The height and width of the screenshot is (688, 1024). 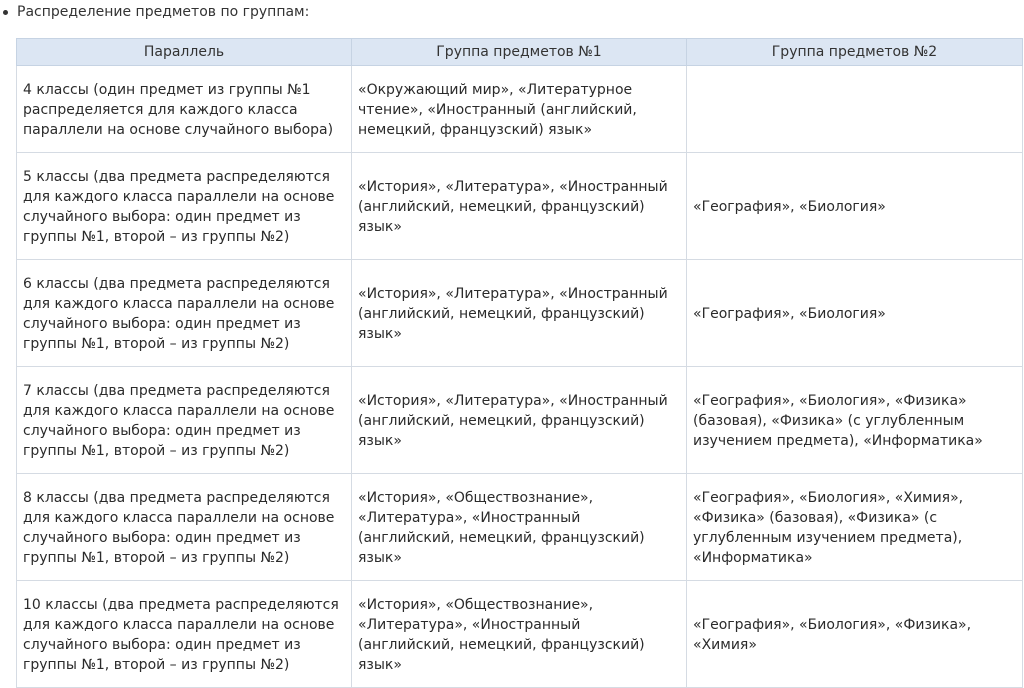 What do you see at coordinates (163, 12) in the screenshot?
I see `intro-text: Распределение предметов по группам:` at bounding box center [163, 12].